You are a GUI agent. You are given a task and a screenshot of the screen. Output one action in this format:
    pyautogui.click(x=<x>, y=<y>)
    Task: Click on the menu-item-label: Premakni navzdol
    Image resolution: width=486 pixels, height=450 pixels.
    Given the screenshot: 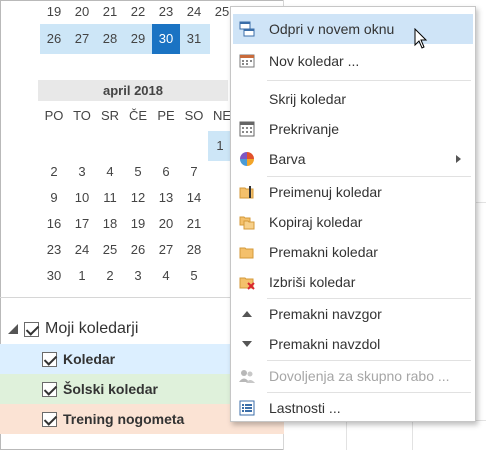 What is the action you would take?
    pyautogui.click(x=325, y=344)
    